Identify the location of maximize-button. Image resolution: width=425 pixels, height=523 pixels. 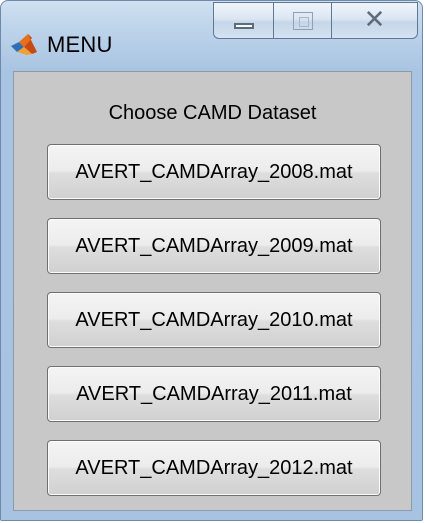
(302, 20).